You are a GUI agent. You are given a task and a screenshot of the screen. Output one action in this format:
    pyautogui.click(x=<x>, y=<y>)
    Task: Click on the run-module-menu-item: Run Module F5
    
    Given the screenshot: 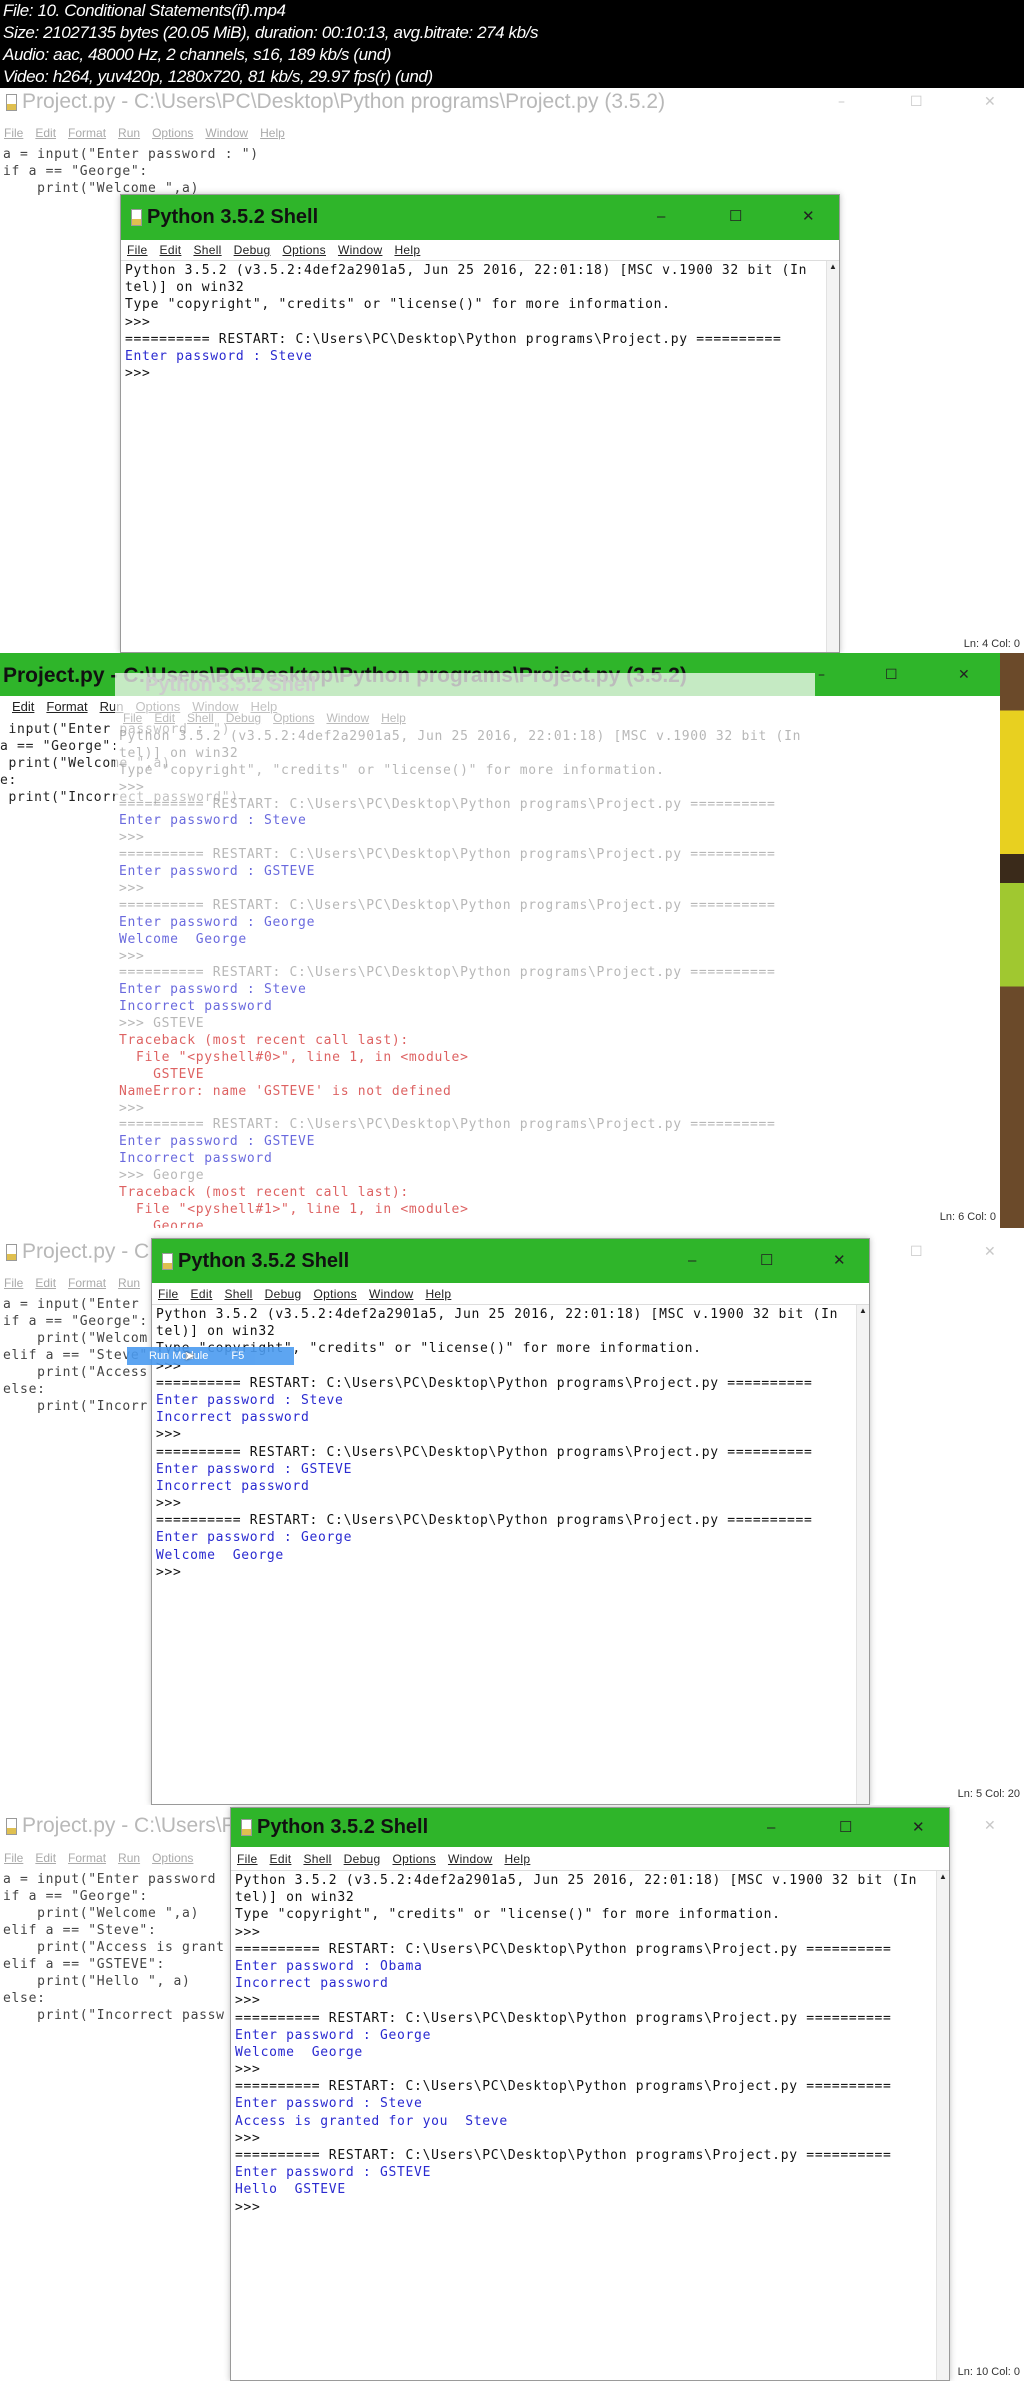 What is the action you would take?
    pyautogui.click(x=210, y=1356)
    